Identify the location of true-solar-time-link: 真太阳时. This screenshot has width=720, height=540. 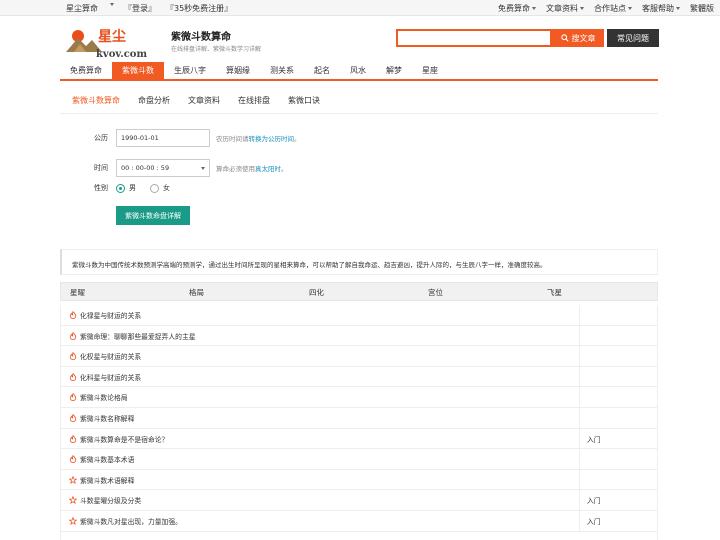
(268, 169).